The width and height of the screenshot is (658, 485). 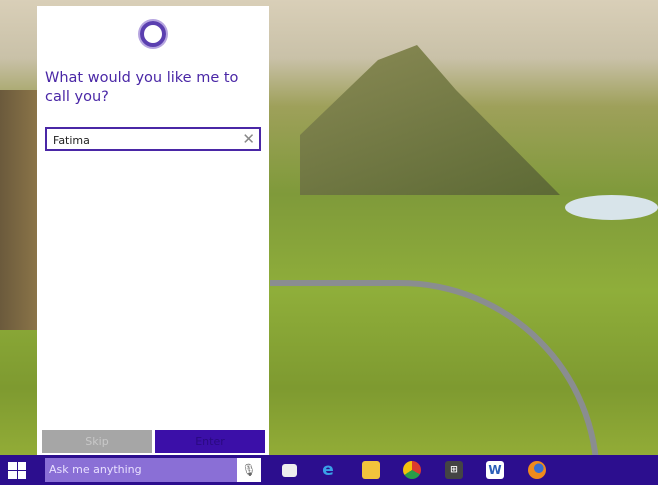 What do you see at coordinates (97, 441) in the screenshot?
I see `skip-button: Skip` at bounding box center [97, 441].